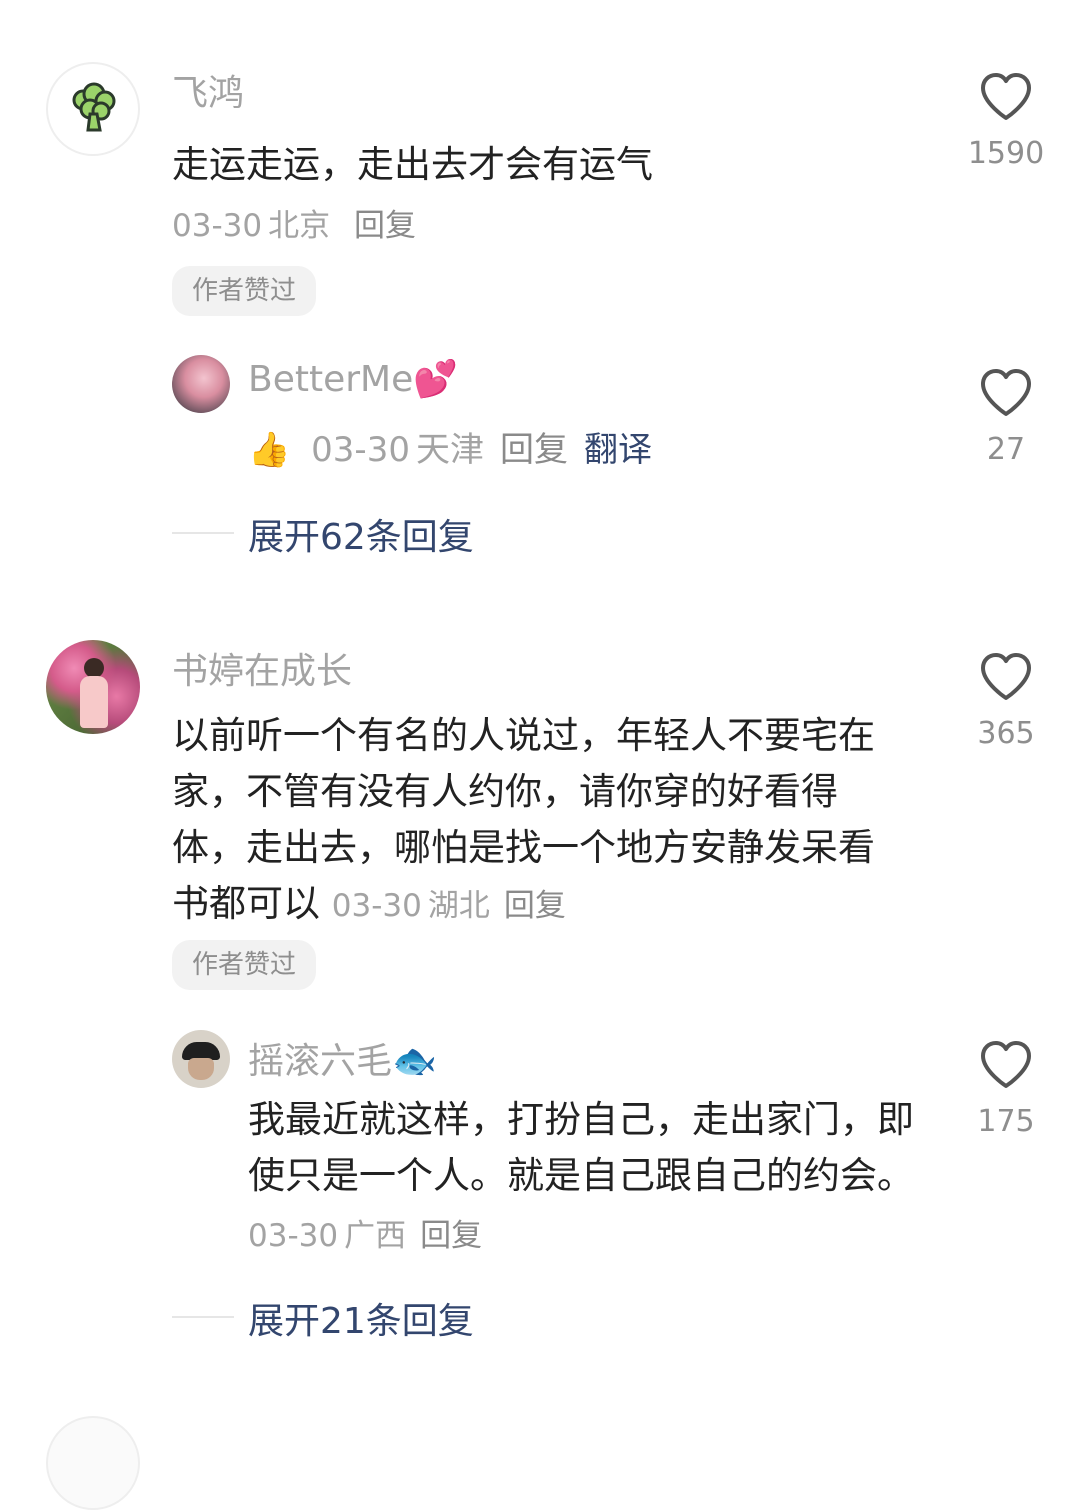  What do you see at coordinates (581, 1147) in the screenshot?
I see `reply-text-content: 我最近就这样，打扮自己，走出家门，即使只是一个人。就是自己跟自己的约会。` at bounding box center [581, 1147].